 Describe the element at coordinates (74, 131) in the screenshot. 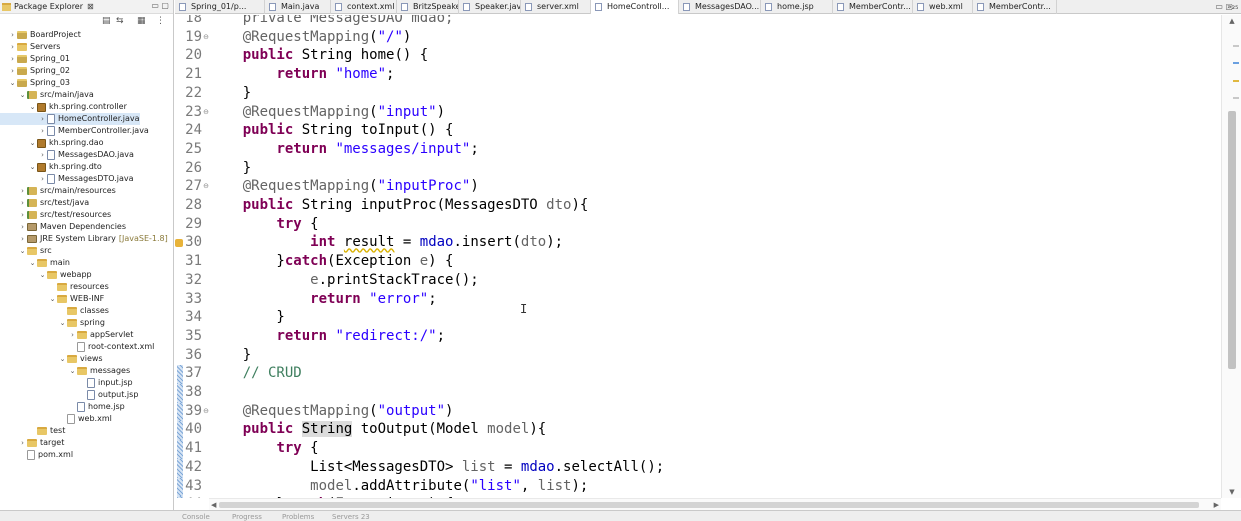

I see `tree-item: › MemberController.java` at that location.